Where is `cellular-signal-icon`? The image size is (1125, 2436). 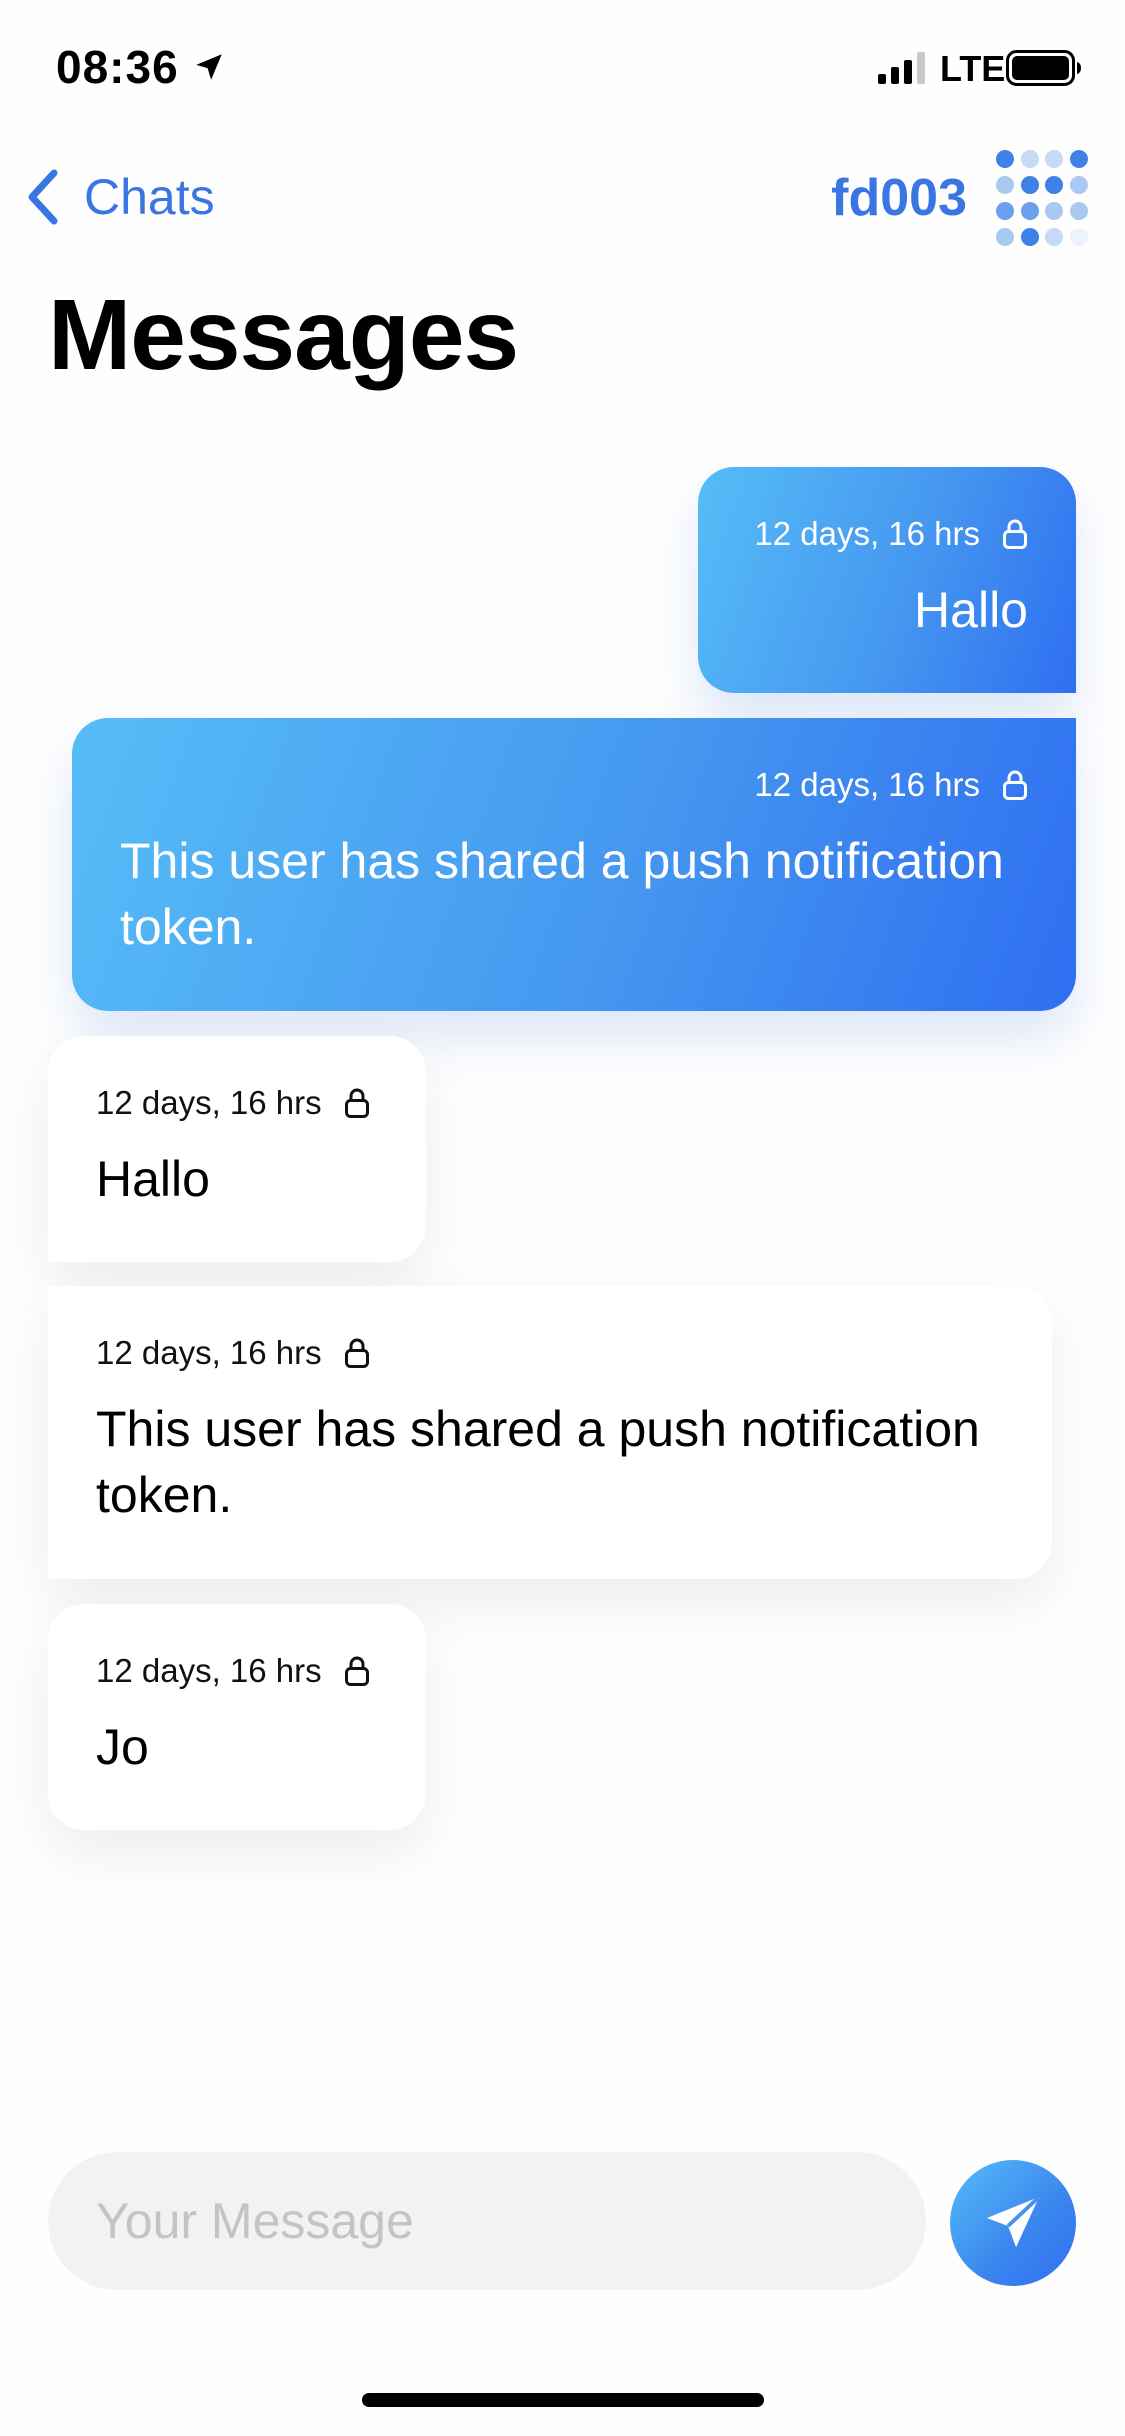
cellular-signal-icon is located at coordinates (901, 68).